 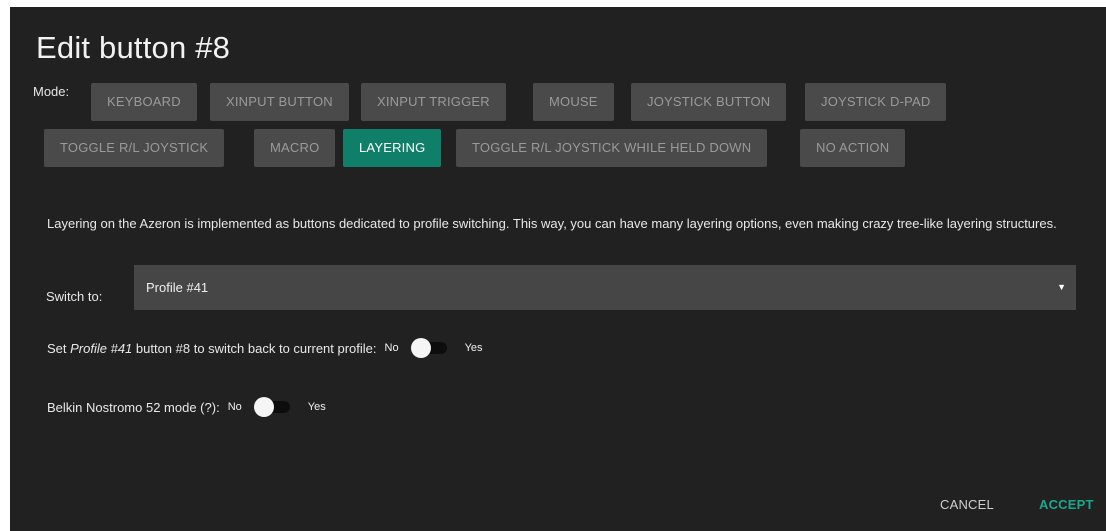 What do you see at coordinates (391, 348) in the screenshot?
I see `switch-back-no-label: No` at bounding box center [391, 348].